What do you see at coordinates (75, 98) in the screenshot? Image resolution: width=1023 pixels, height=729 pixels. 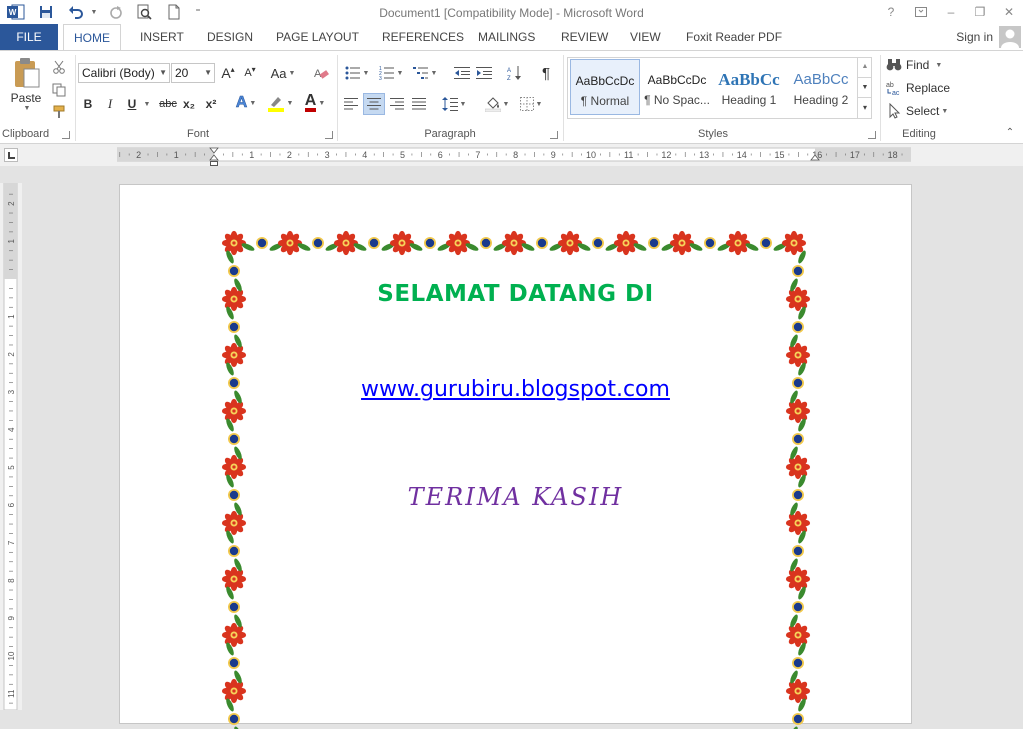 I see `separator` at bounding box center [75, 98].